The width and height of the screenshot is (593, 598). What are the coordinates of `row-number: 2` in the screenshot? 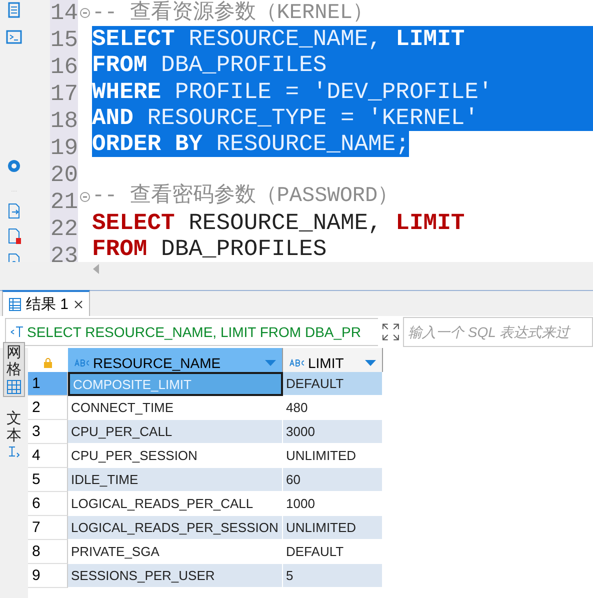 It's located at (48, 408).